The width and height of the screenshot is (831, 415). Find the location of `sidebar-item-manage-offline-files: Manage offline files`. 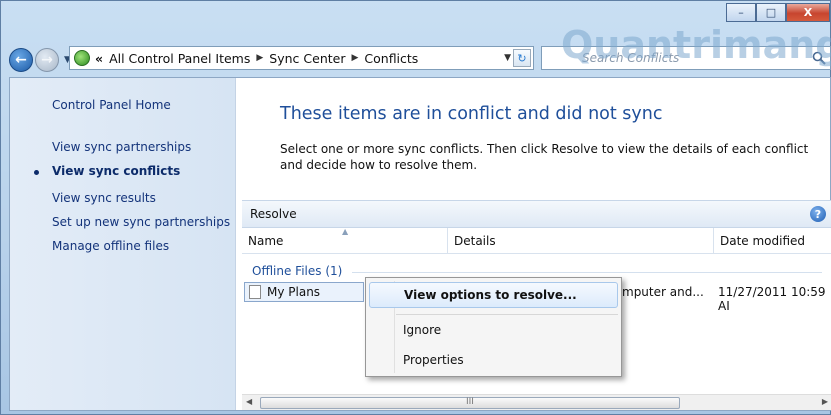

sidebar-item-manage-offline-files: Manage offline files is located at coordinates (110, 246).